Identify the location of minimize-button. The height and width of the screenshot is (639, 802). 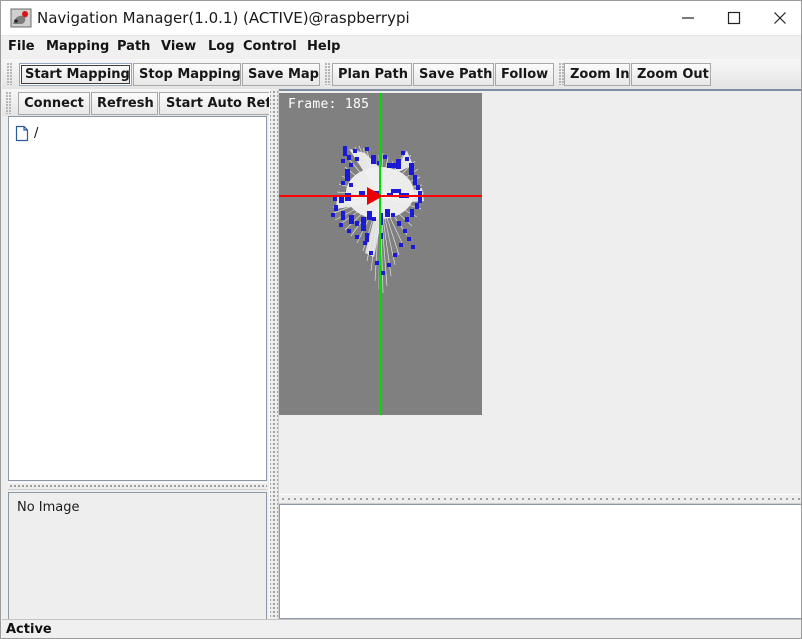
(688, 18).